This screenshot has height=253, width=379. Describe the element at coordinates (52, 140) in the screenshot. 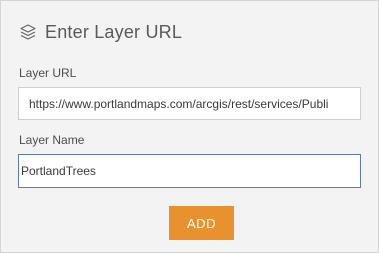

I see `layer-name-label: Layer Name` at that location.